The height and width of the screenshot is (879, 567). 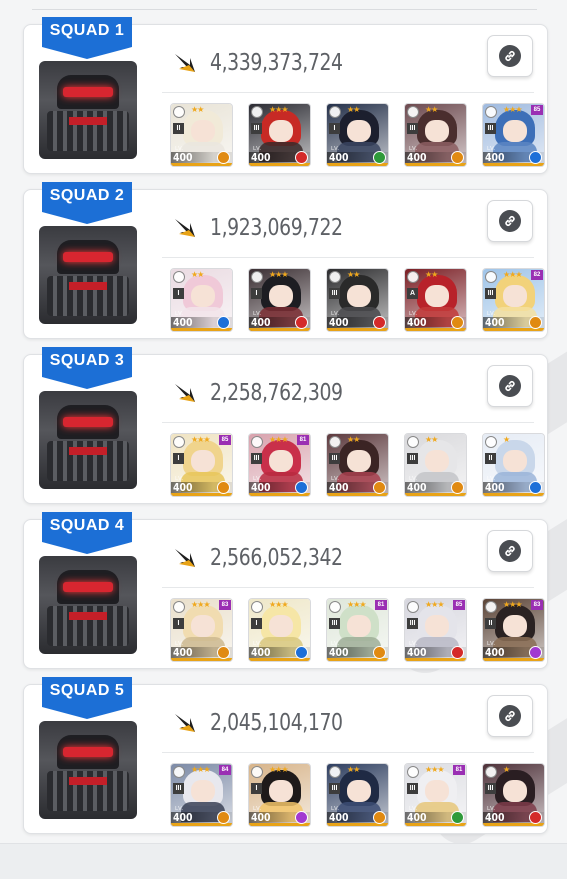 What do you see at coordinates (513, 300) in the screenshot?
I see `character-card-5: III ★★★ 82 LV. 400` at bounding box center [513, 300].